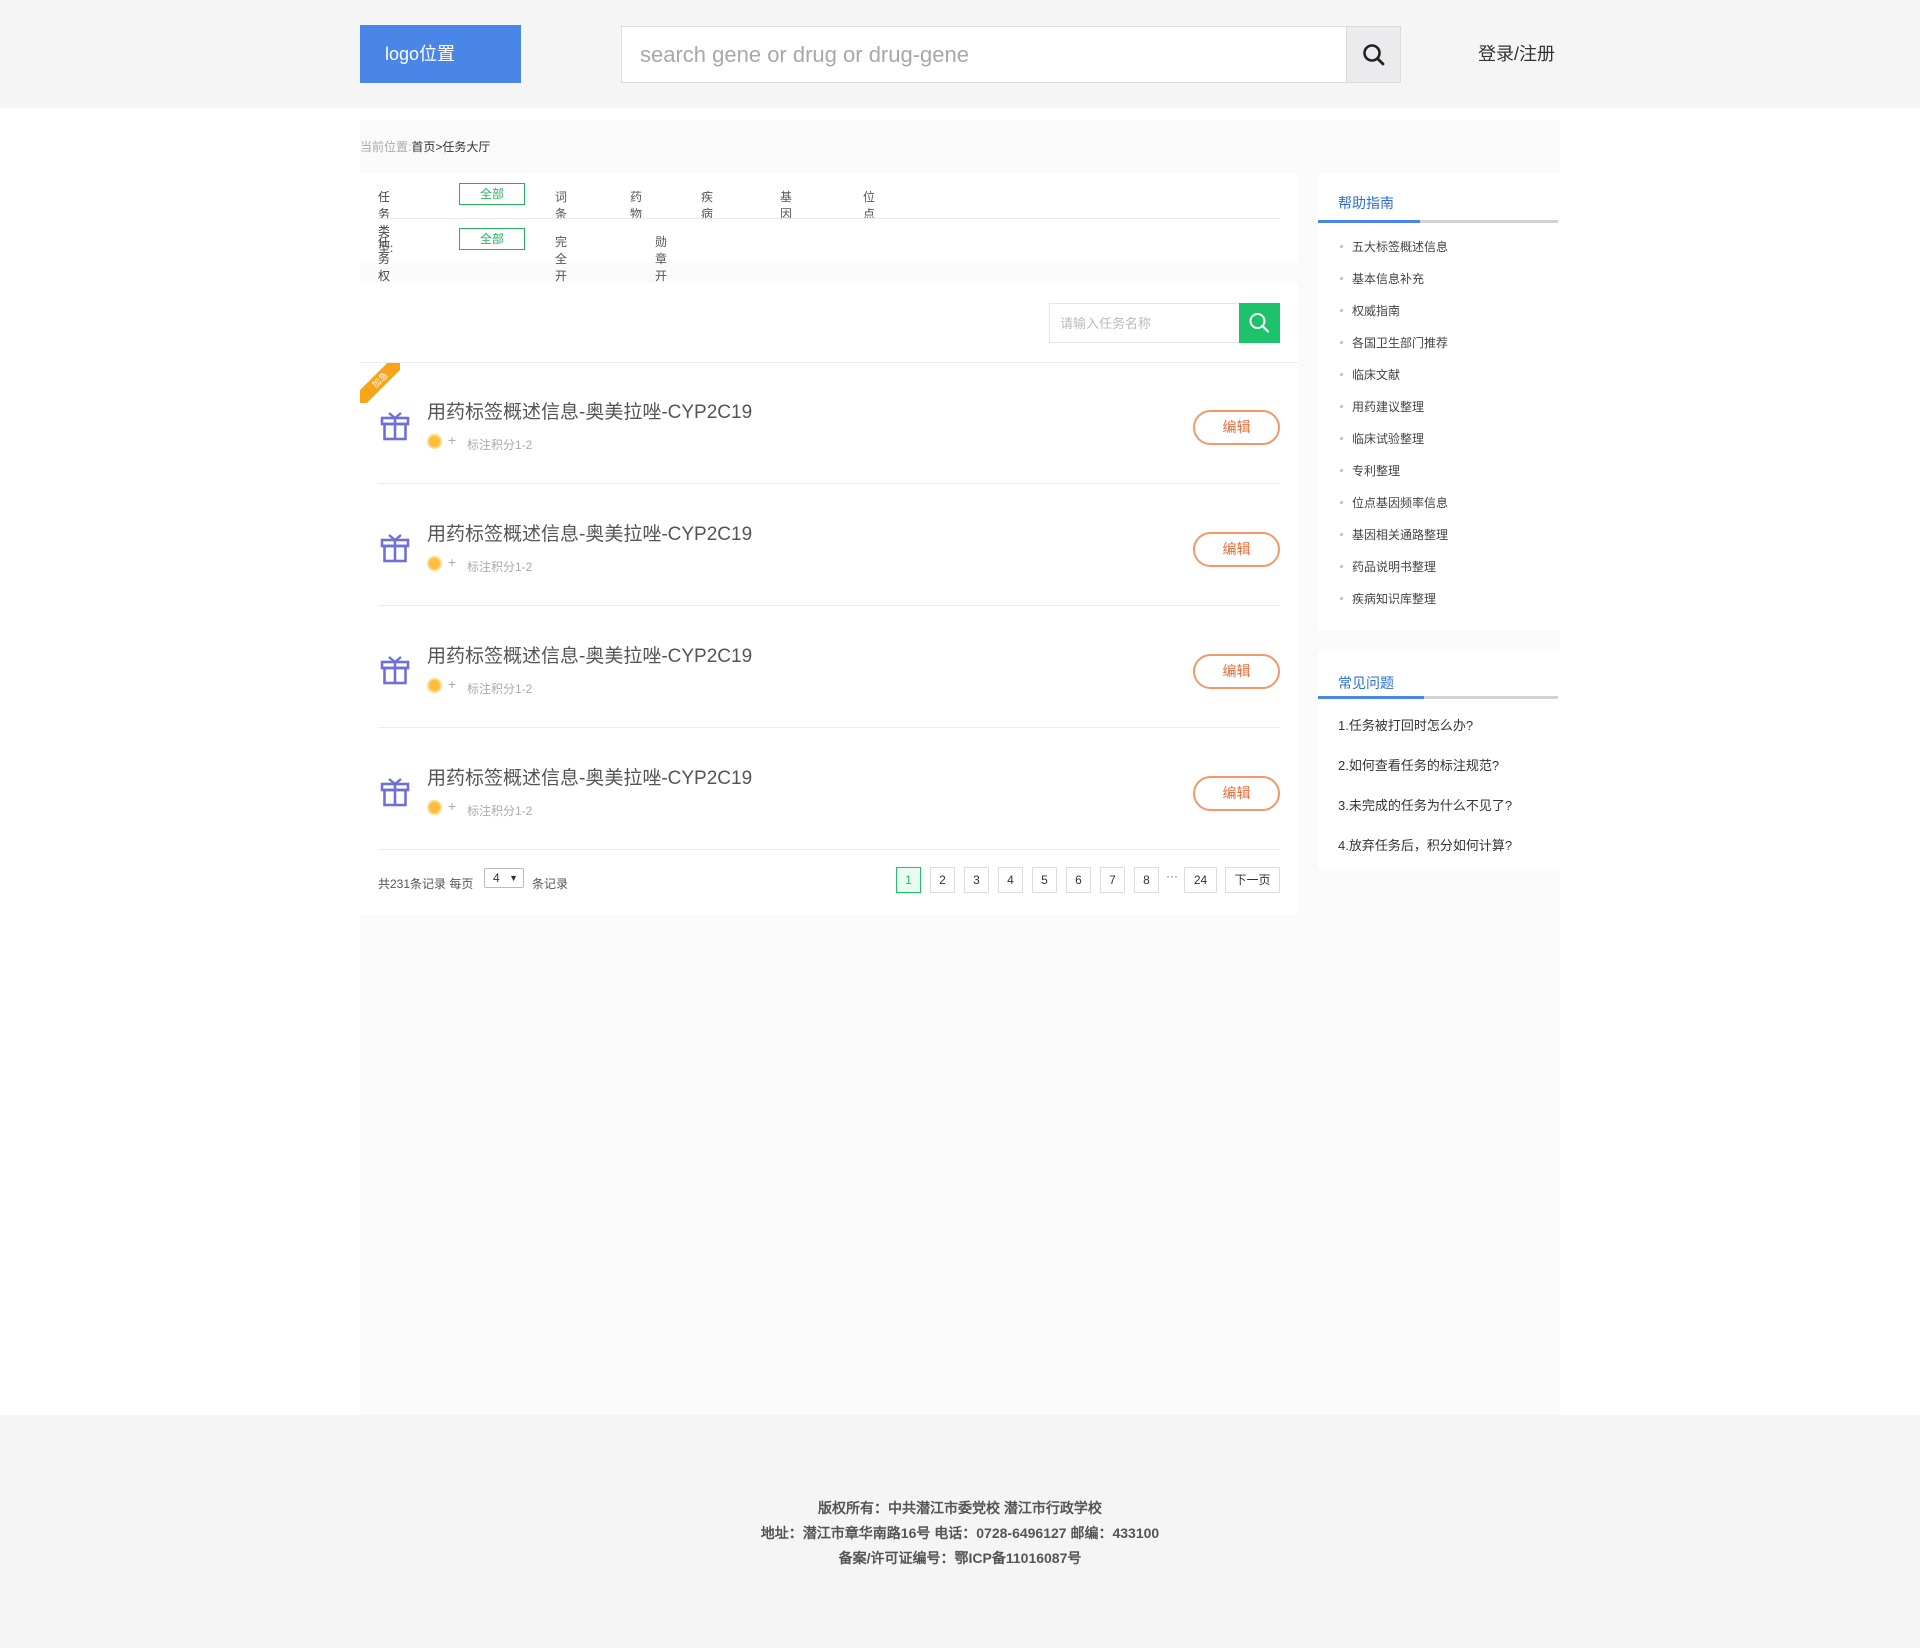  Describe the element at coordinates (1438, 221) in the screenshot. I see `help-guide-underline` at that location.